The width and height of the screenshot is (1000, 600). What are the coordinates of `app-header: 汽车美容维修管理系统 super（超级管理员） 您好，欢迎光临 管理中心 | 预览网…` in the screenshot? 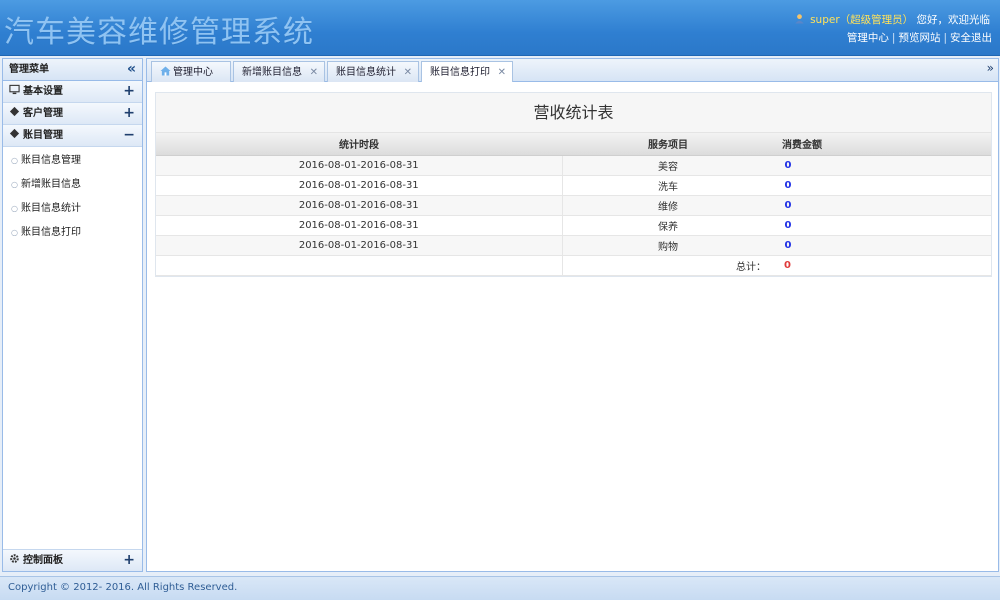 It's located at (500, 28).